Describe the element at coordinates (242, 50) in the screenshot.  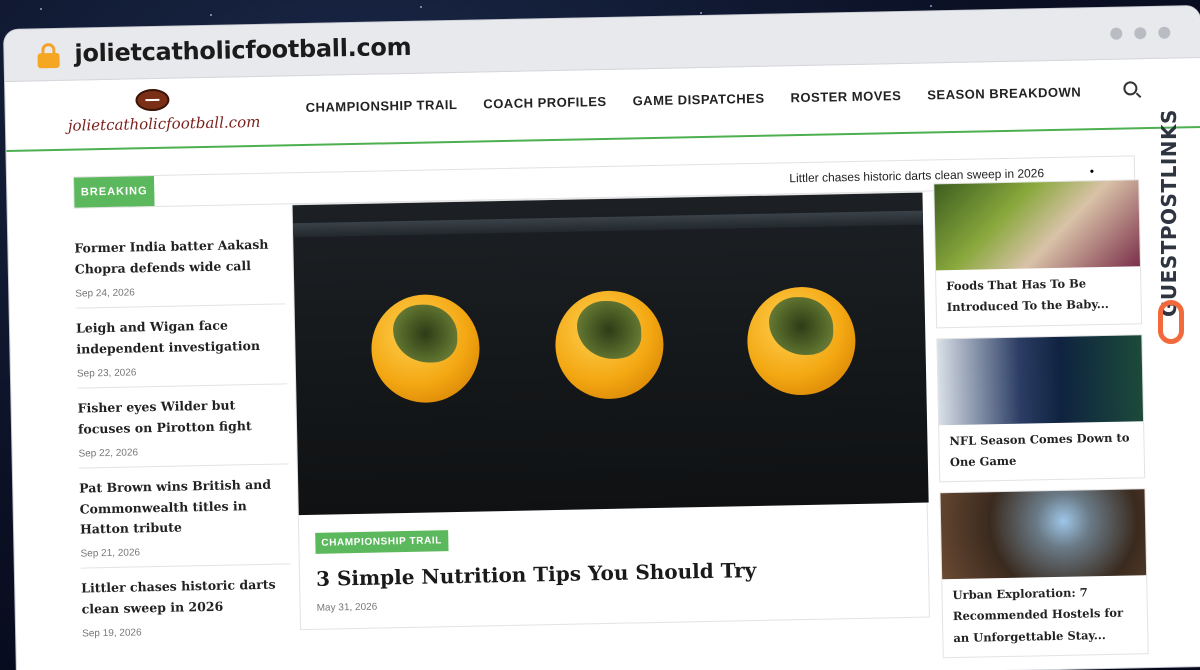
I see `address-bar: jolietcatholicfootball.com` at that location.